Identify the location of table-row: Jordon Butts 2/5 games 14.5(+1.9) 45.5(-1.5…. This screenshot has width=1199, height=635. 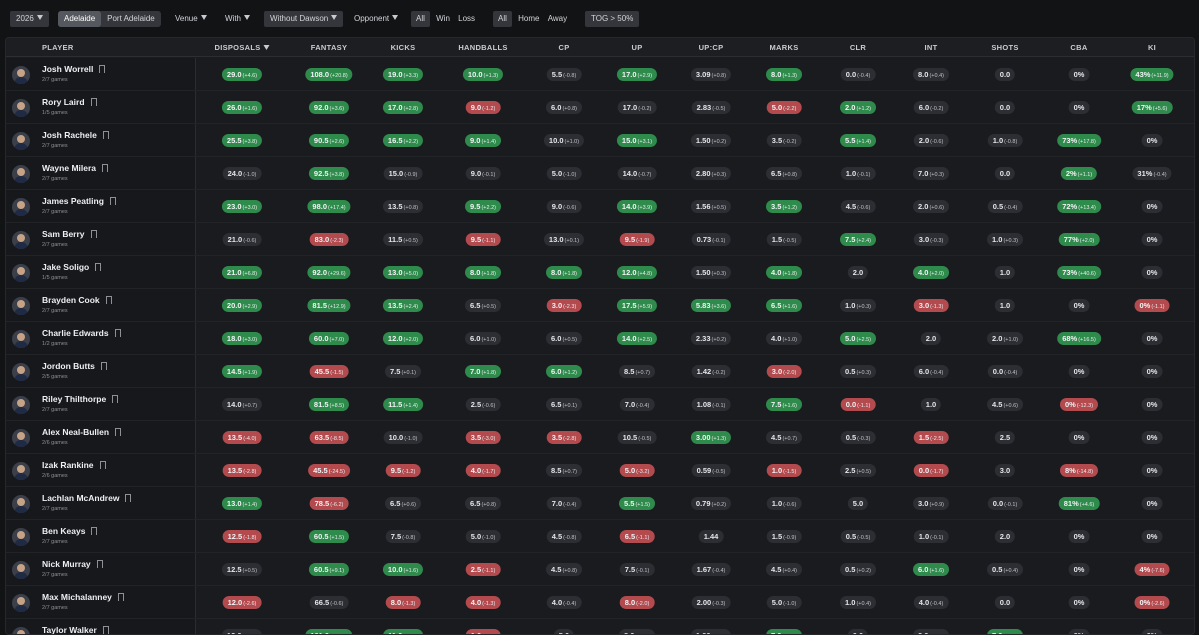
(600, 371).